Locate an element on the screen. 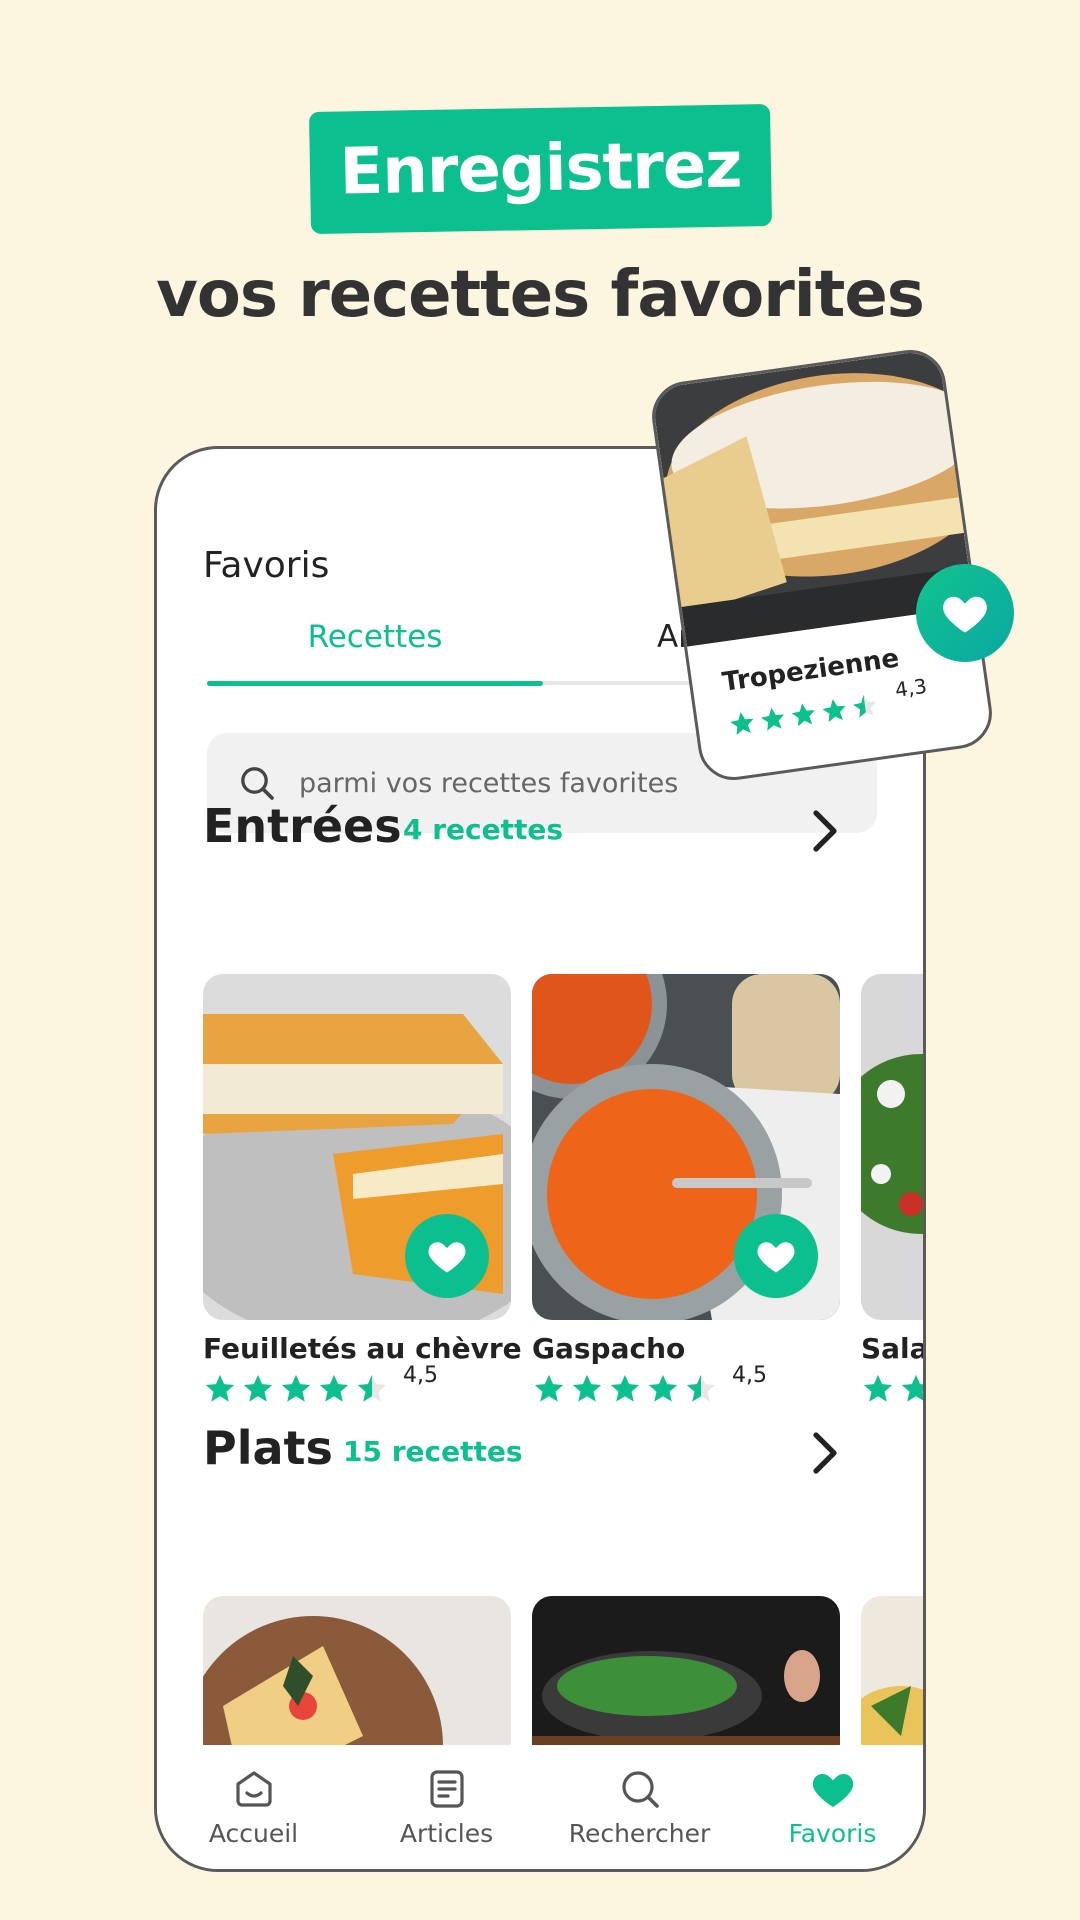 The image size is (1080, 1920). section-header-entrees: Entrées 4 recettes is located at coordinates (548, 829).